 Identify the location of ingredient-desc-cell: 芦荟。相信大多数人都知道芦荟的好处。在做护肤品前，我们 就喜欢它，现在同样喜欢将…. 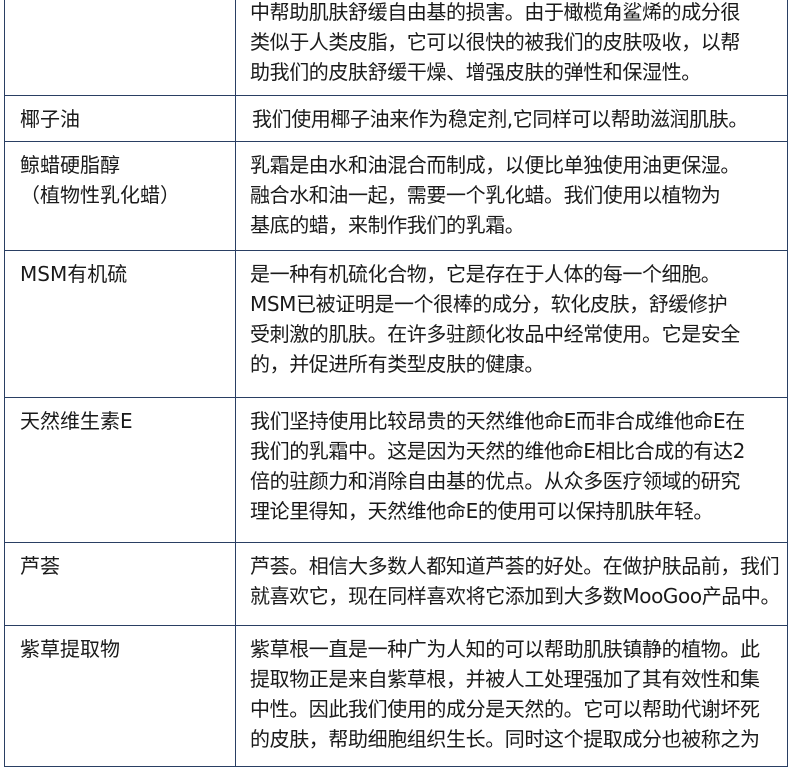
(511, 584).